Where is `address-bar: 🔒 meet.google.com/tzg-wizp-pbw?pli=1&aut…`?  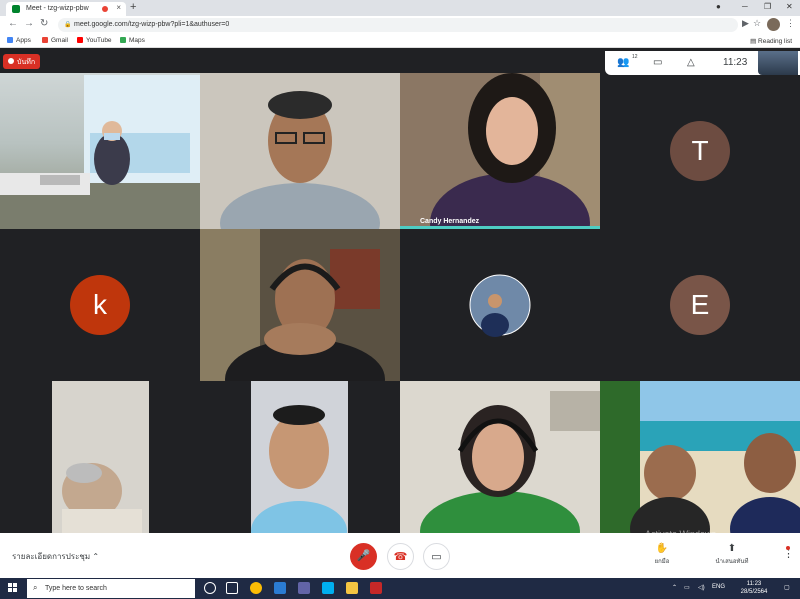 address-bar: 🔒 meet.google.com/tzg-wizp-pbw?pli=1&aut… is located at coordinates (398, 25).